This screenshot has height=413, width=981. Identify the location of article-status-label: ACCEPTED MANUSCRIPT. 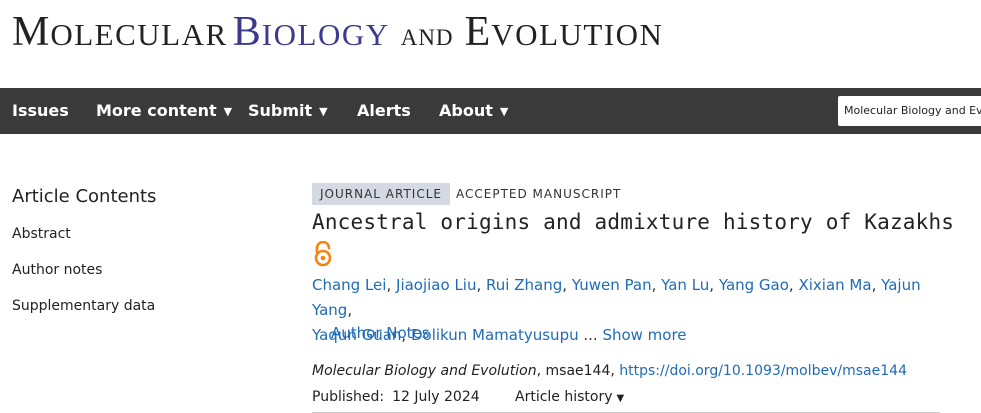
(539, 194).